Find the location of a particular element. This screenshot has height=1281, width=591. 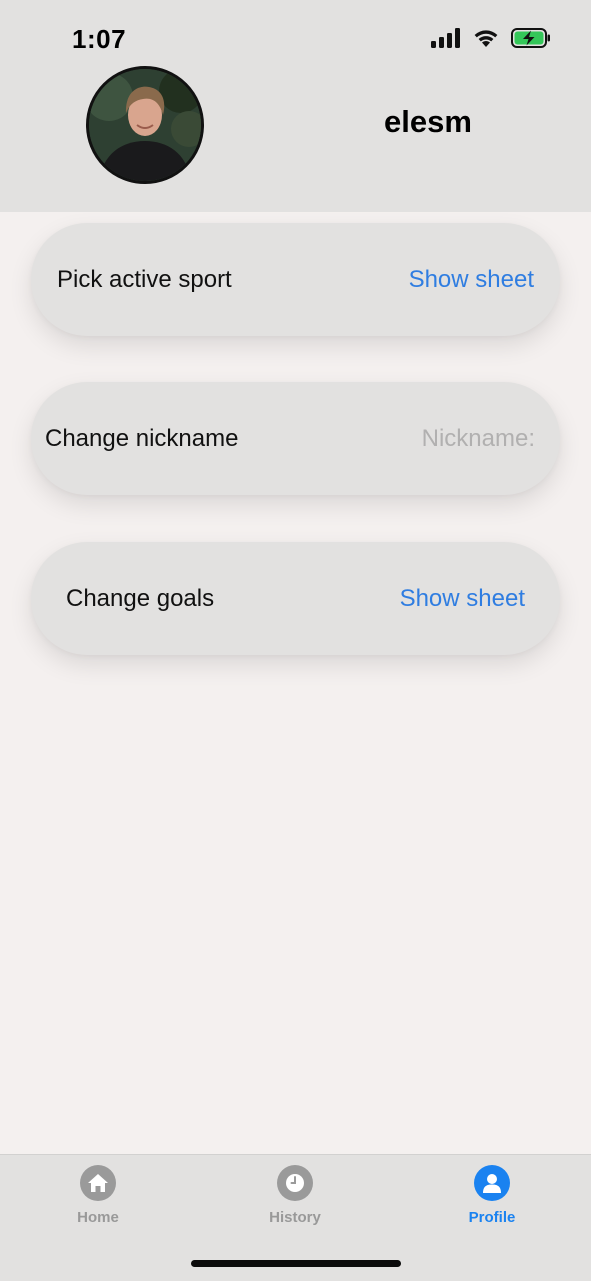

clock-icon is located at coordinates (295, 1183).